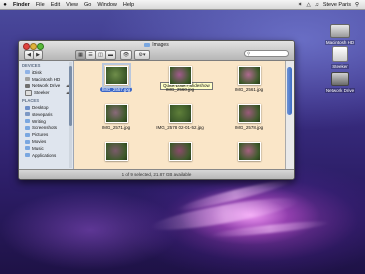 The height and width of the screenshot is (274, 365). I want to click on file-name-label: IMG_2560.jpg, so click(180, 89).